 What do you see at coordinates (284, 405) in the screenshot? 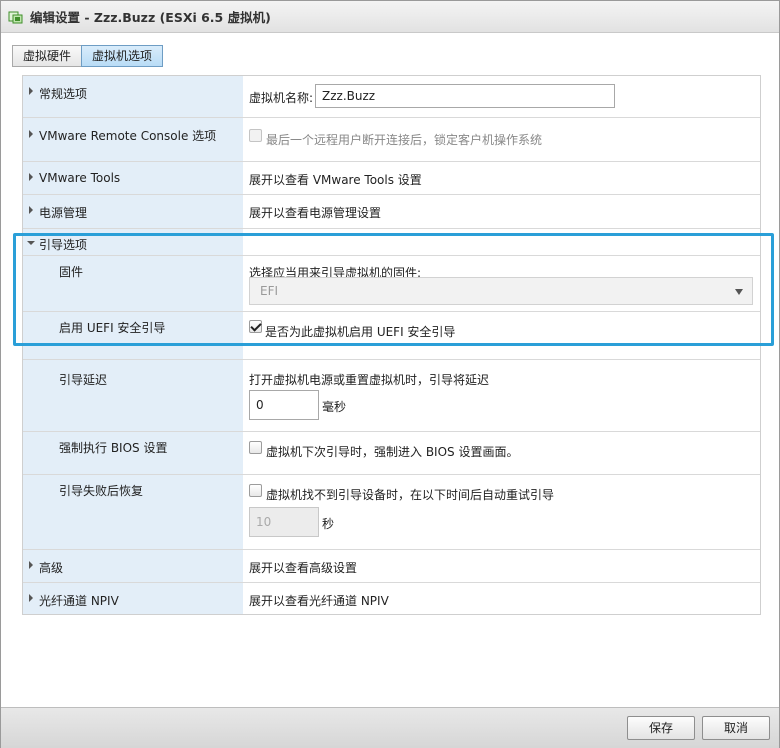
I see `boot-delay-input: 0` at bounding box center [284, 405].